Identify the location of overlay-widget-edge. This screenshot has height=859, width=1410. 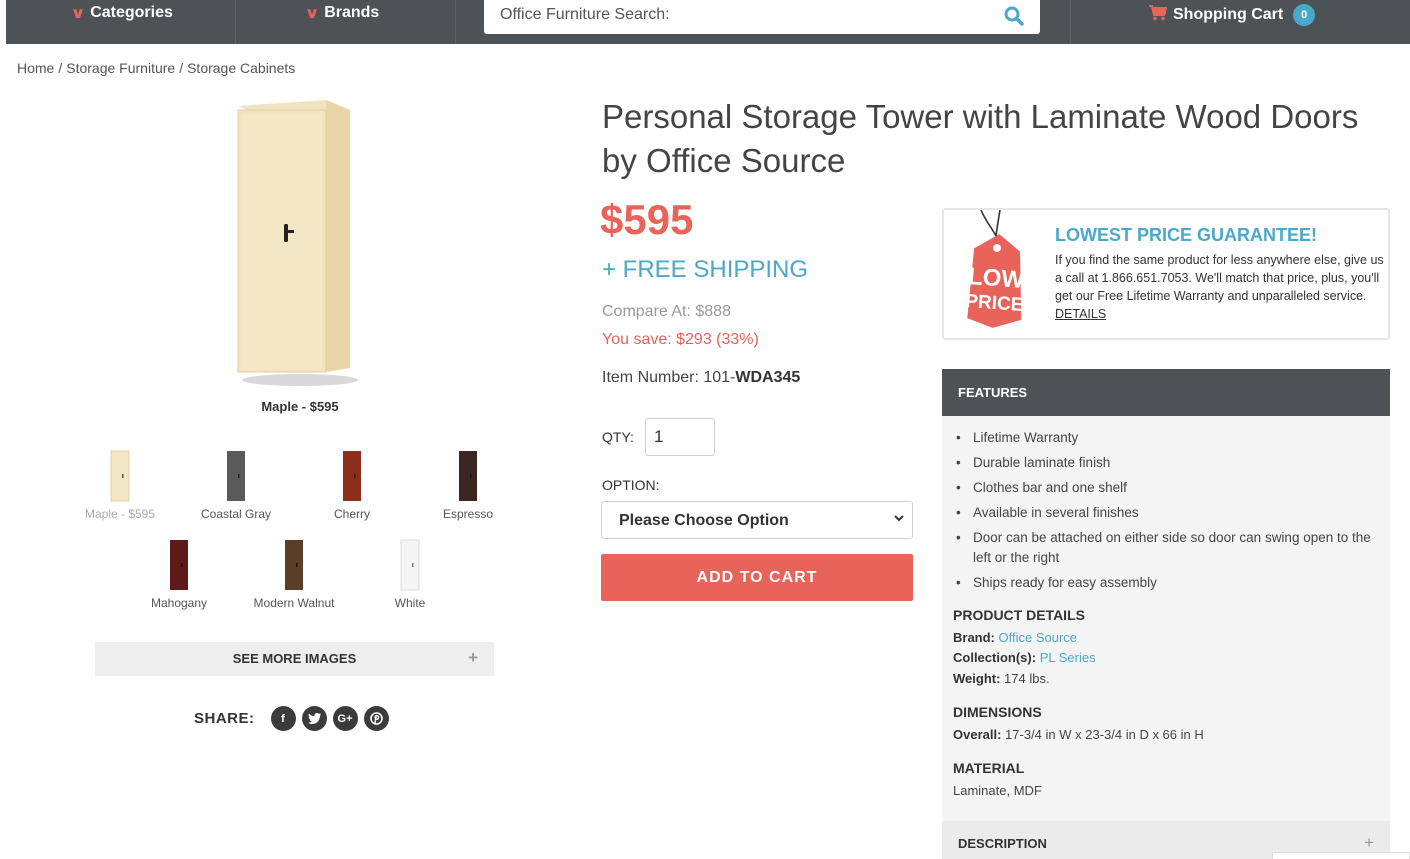
(1341, 855).